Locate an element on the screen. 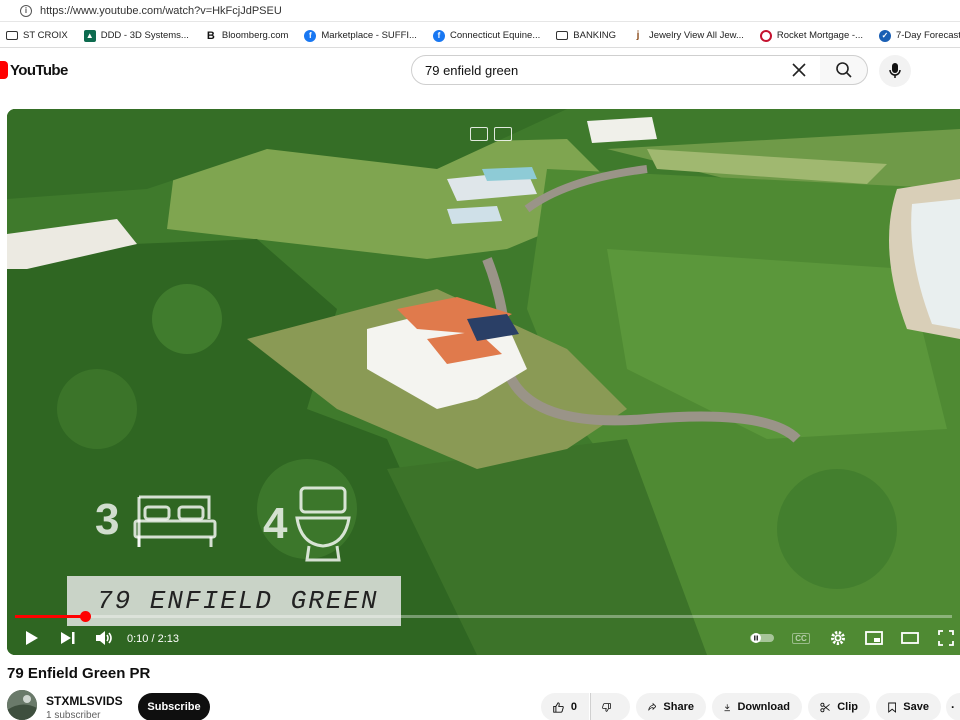  bookmark-icon is located at coordinates (892, 707).